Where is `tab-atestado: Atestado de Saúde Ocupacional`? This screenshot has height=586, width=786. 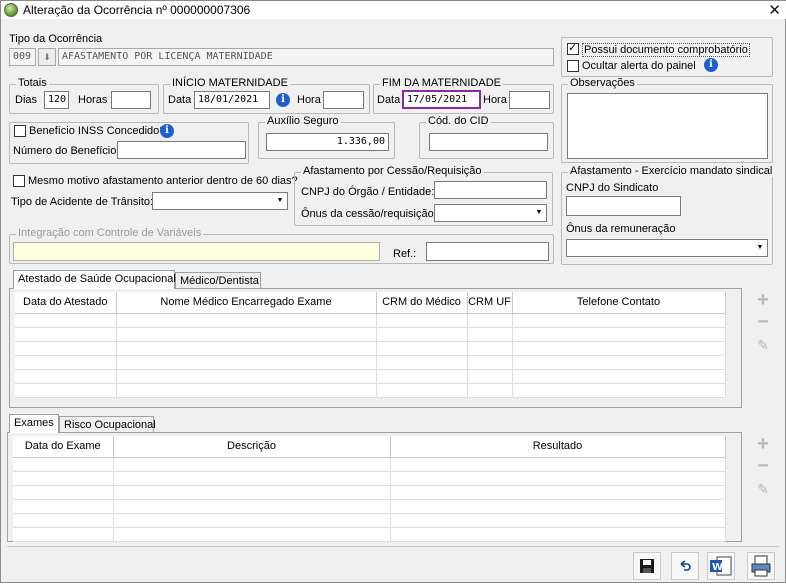 tab-atestado: Atestado de Saúde Ocupacional is located at coordinates (94, 279).